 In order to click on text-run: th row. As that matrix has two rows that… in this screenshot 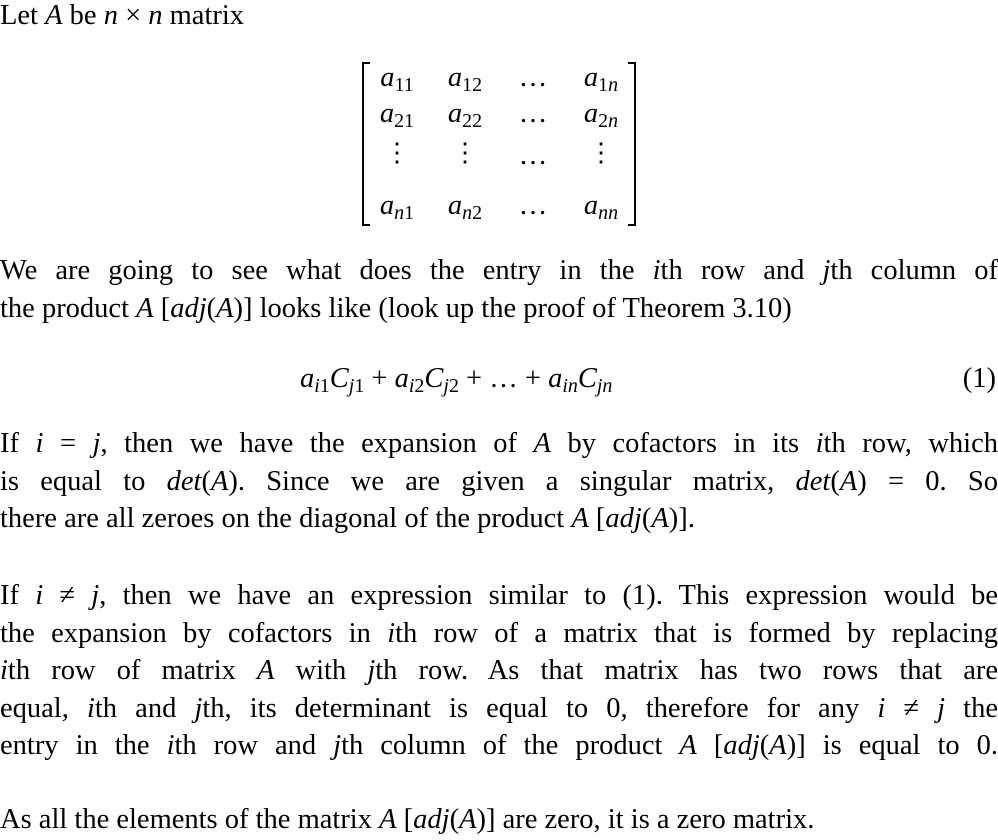, I will do `click(686, 671)`.